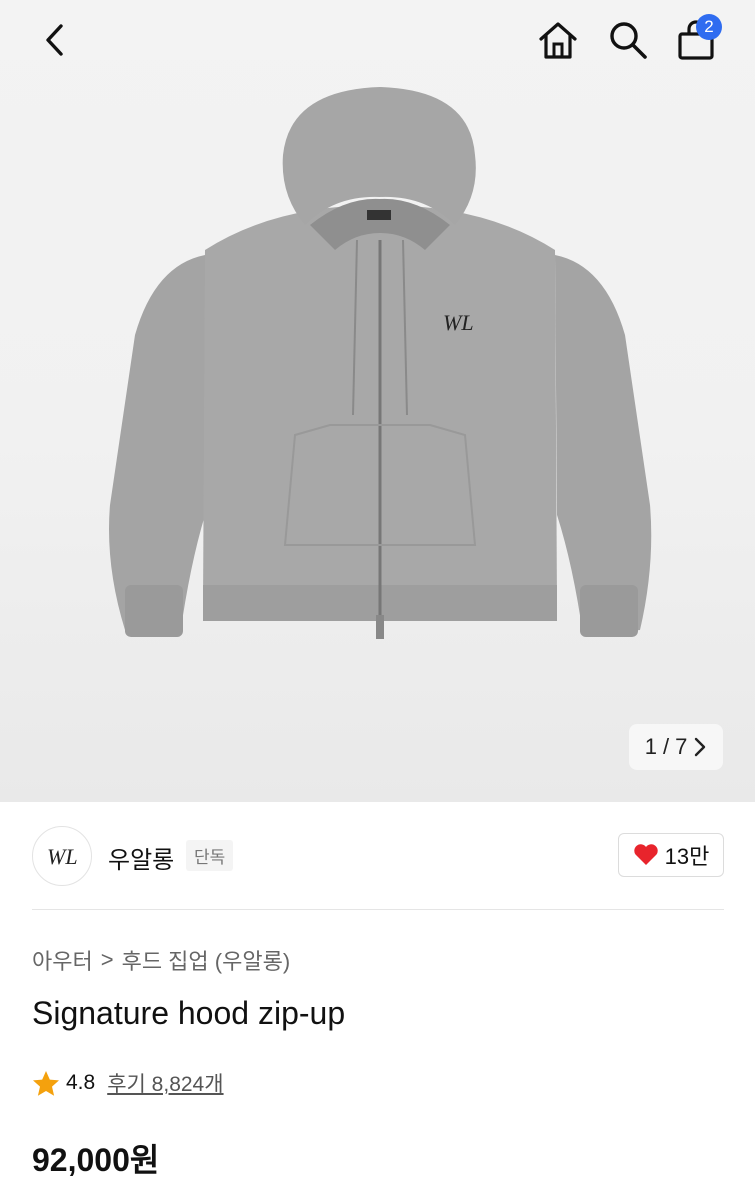 The height and width of the screenshot is (1200, 755). I want to click on cart-count-badge: 2, so click(709, 27).